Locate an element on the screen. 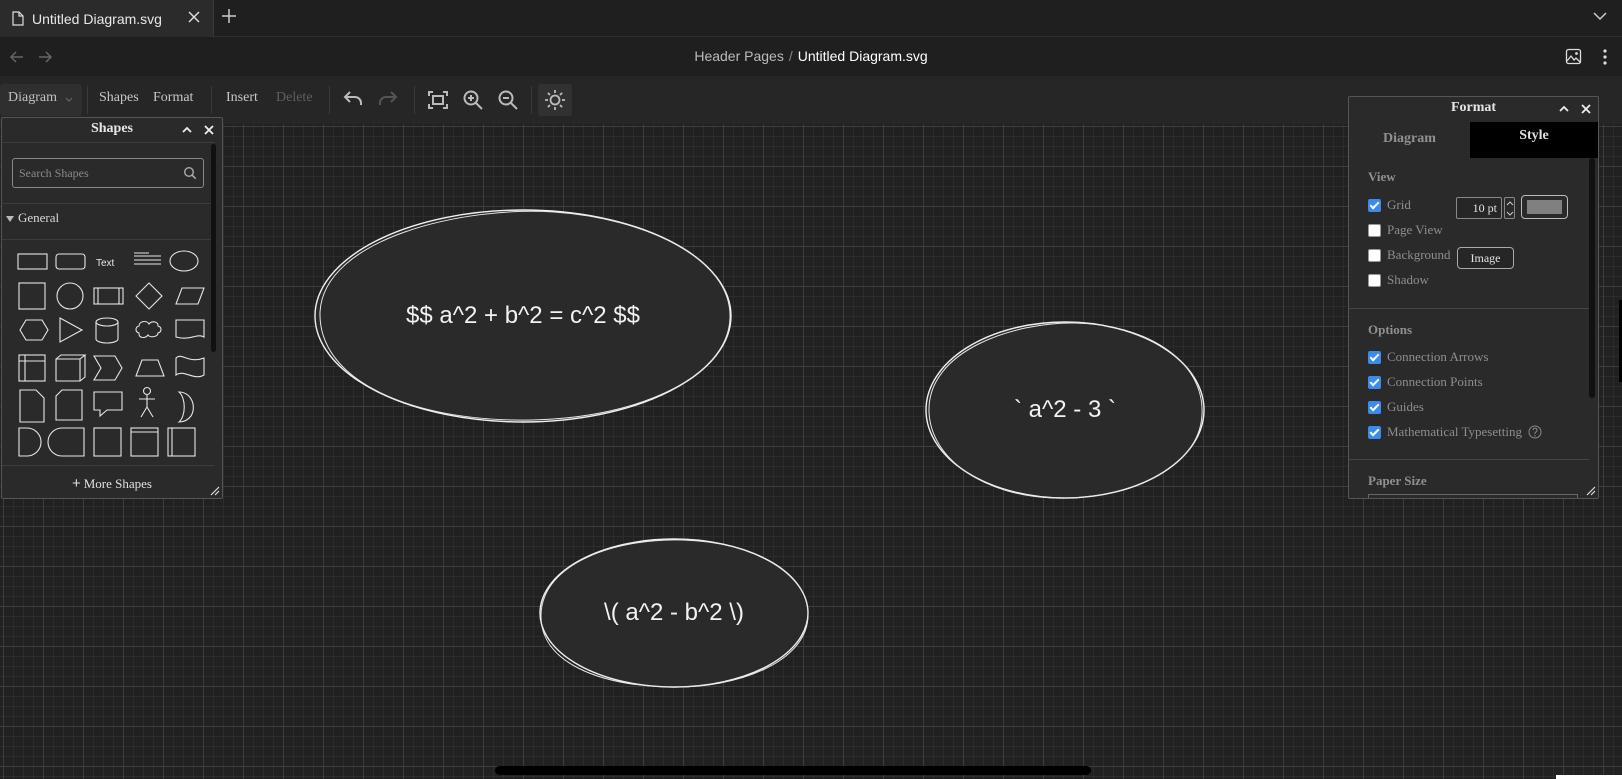 The height and width of the screenshot is (779, 1622). shadow-checkbox is located at coordinates (1374, 280).